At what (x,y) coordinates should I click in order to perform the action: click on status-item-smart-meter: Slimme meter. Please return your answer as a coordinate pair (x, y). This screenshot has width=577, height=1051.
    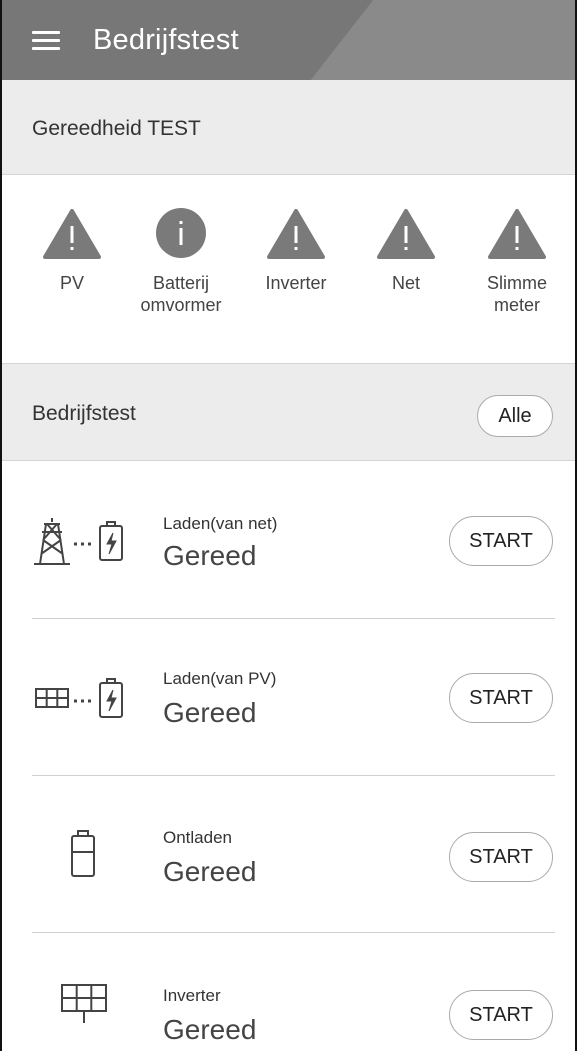
    Looking at the image, I should click on (517, 246).